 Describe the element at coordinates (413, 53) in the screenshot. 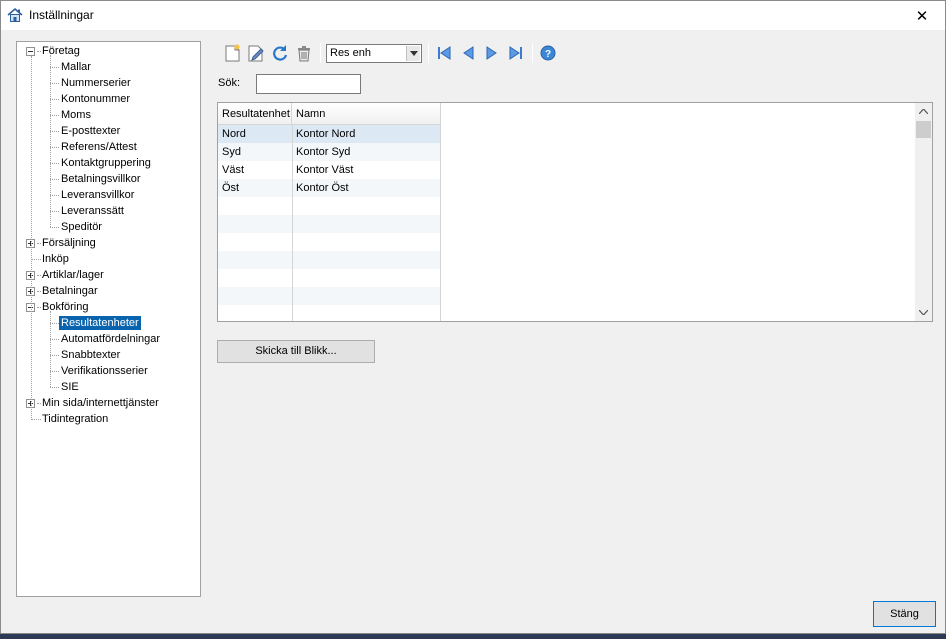

I see `chevron-down-icon` at that location.